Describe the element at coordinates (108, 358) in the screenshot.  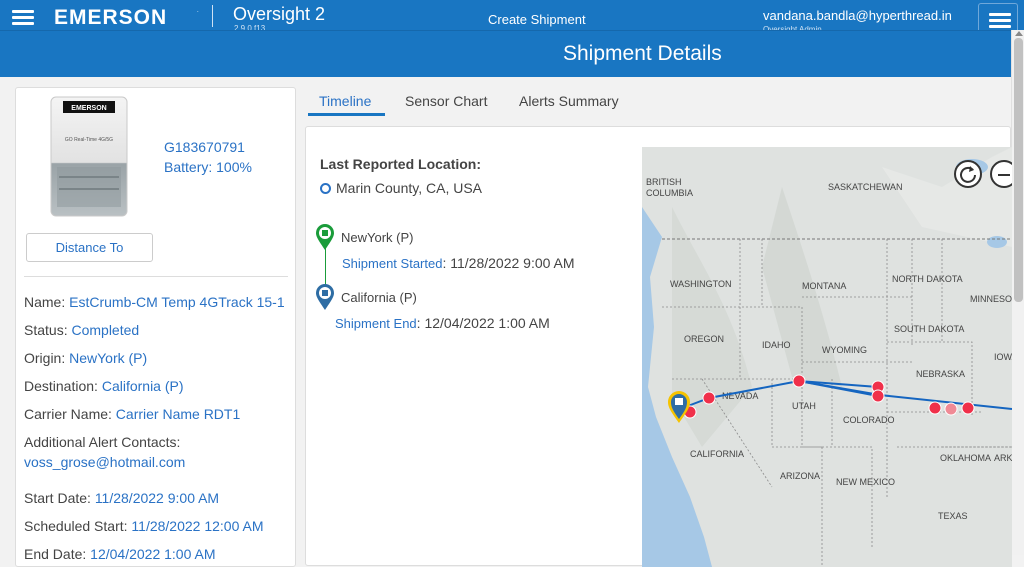
I see `detail-value: NewYork (P)` at that location.